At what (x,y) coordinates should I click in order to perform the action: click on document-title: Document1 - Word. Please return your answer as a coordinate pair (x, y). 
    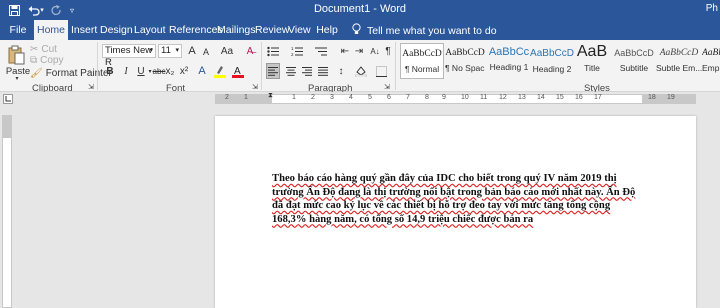
    Looking at the image, I should click on (360, 9).